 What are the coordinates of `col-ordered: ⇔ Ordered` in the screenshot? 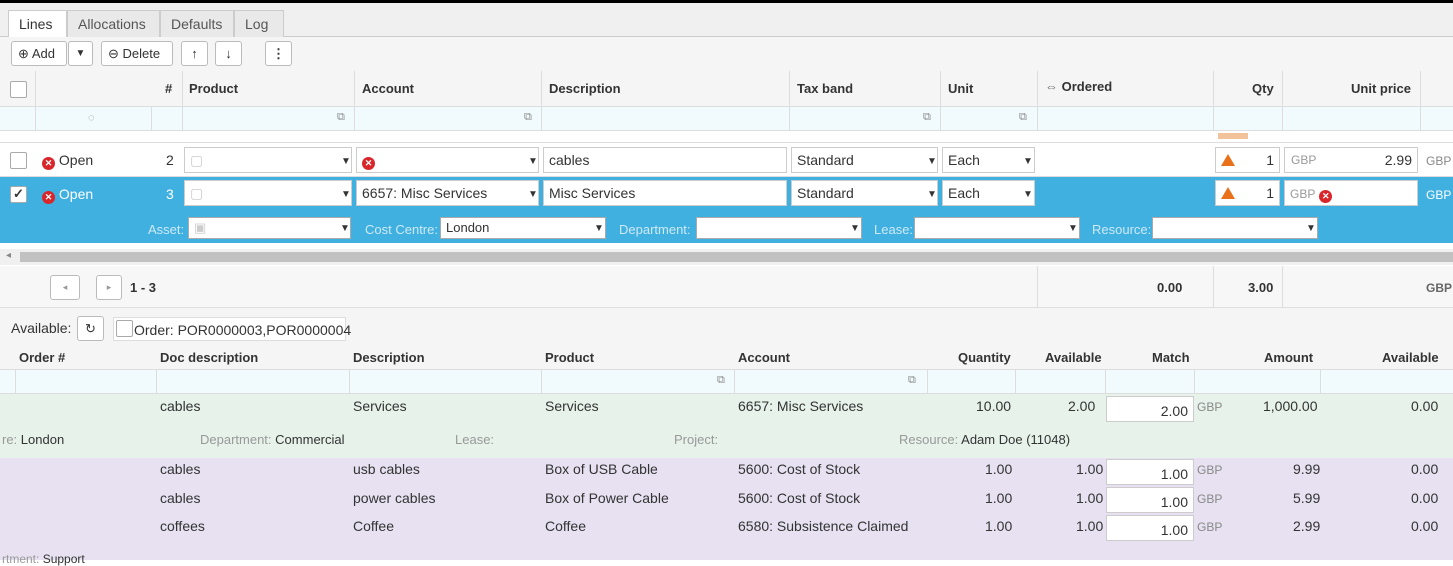 It's located at (1078, 87).